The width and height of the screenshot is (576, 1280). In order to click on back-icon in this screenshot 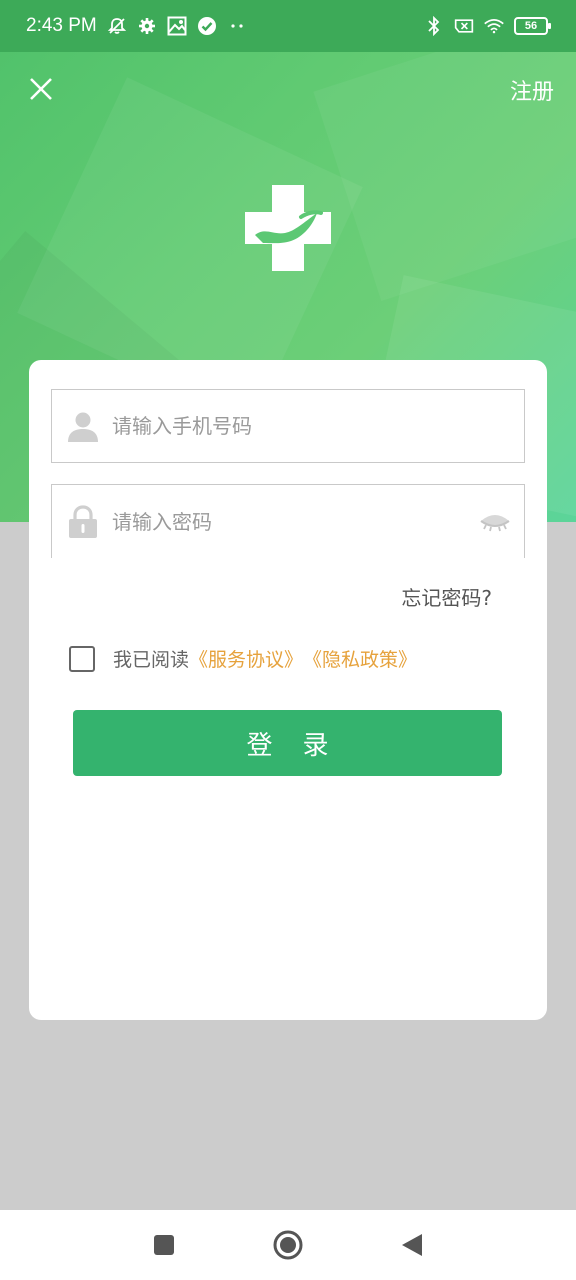, I will do `click(412, 1245)`.